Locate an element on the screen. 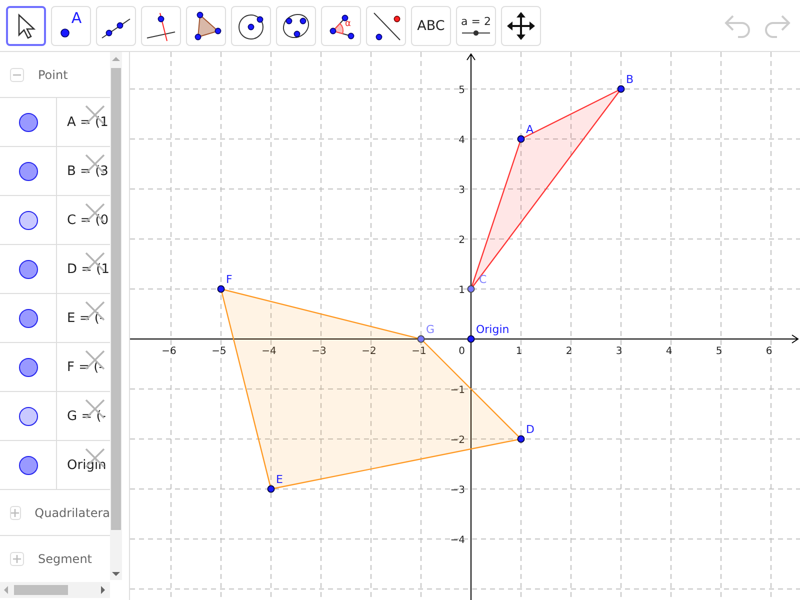 The width and height of the screenshot is (800, 600). delete-icon is located at coordinates (95, 409).